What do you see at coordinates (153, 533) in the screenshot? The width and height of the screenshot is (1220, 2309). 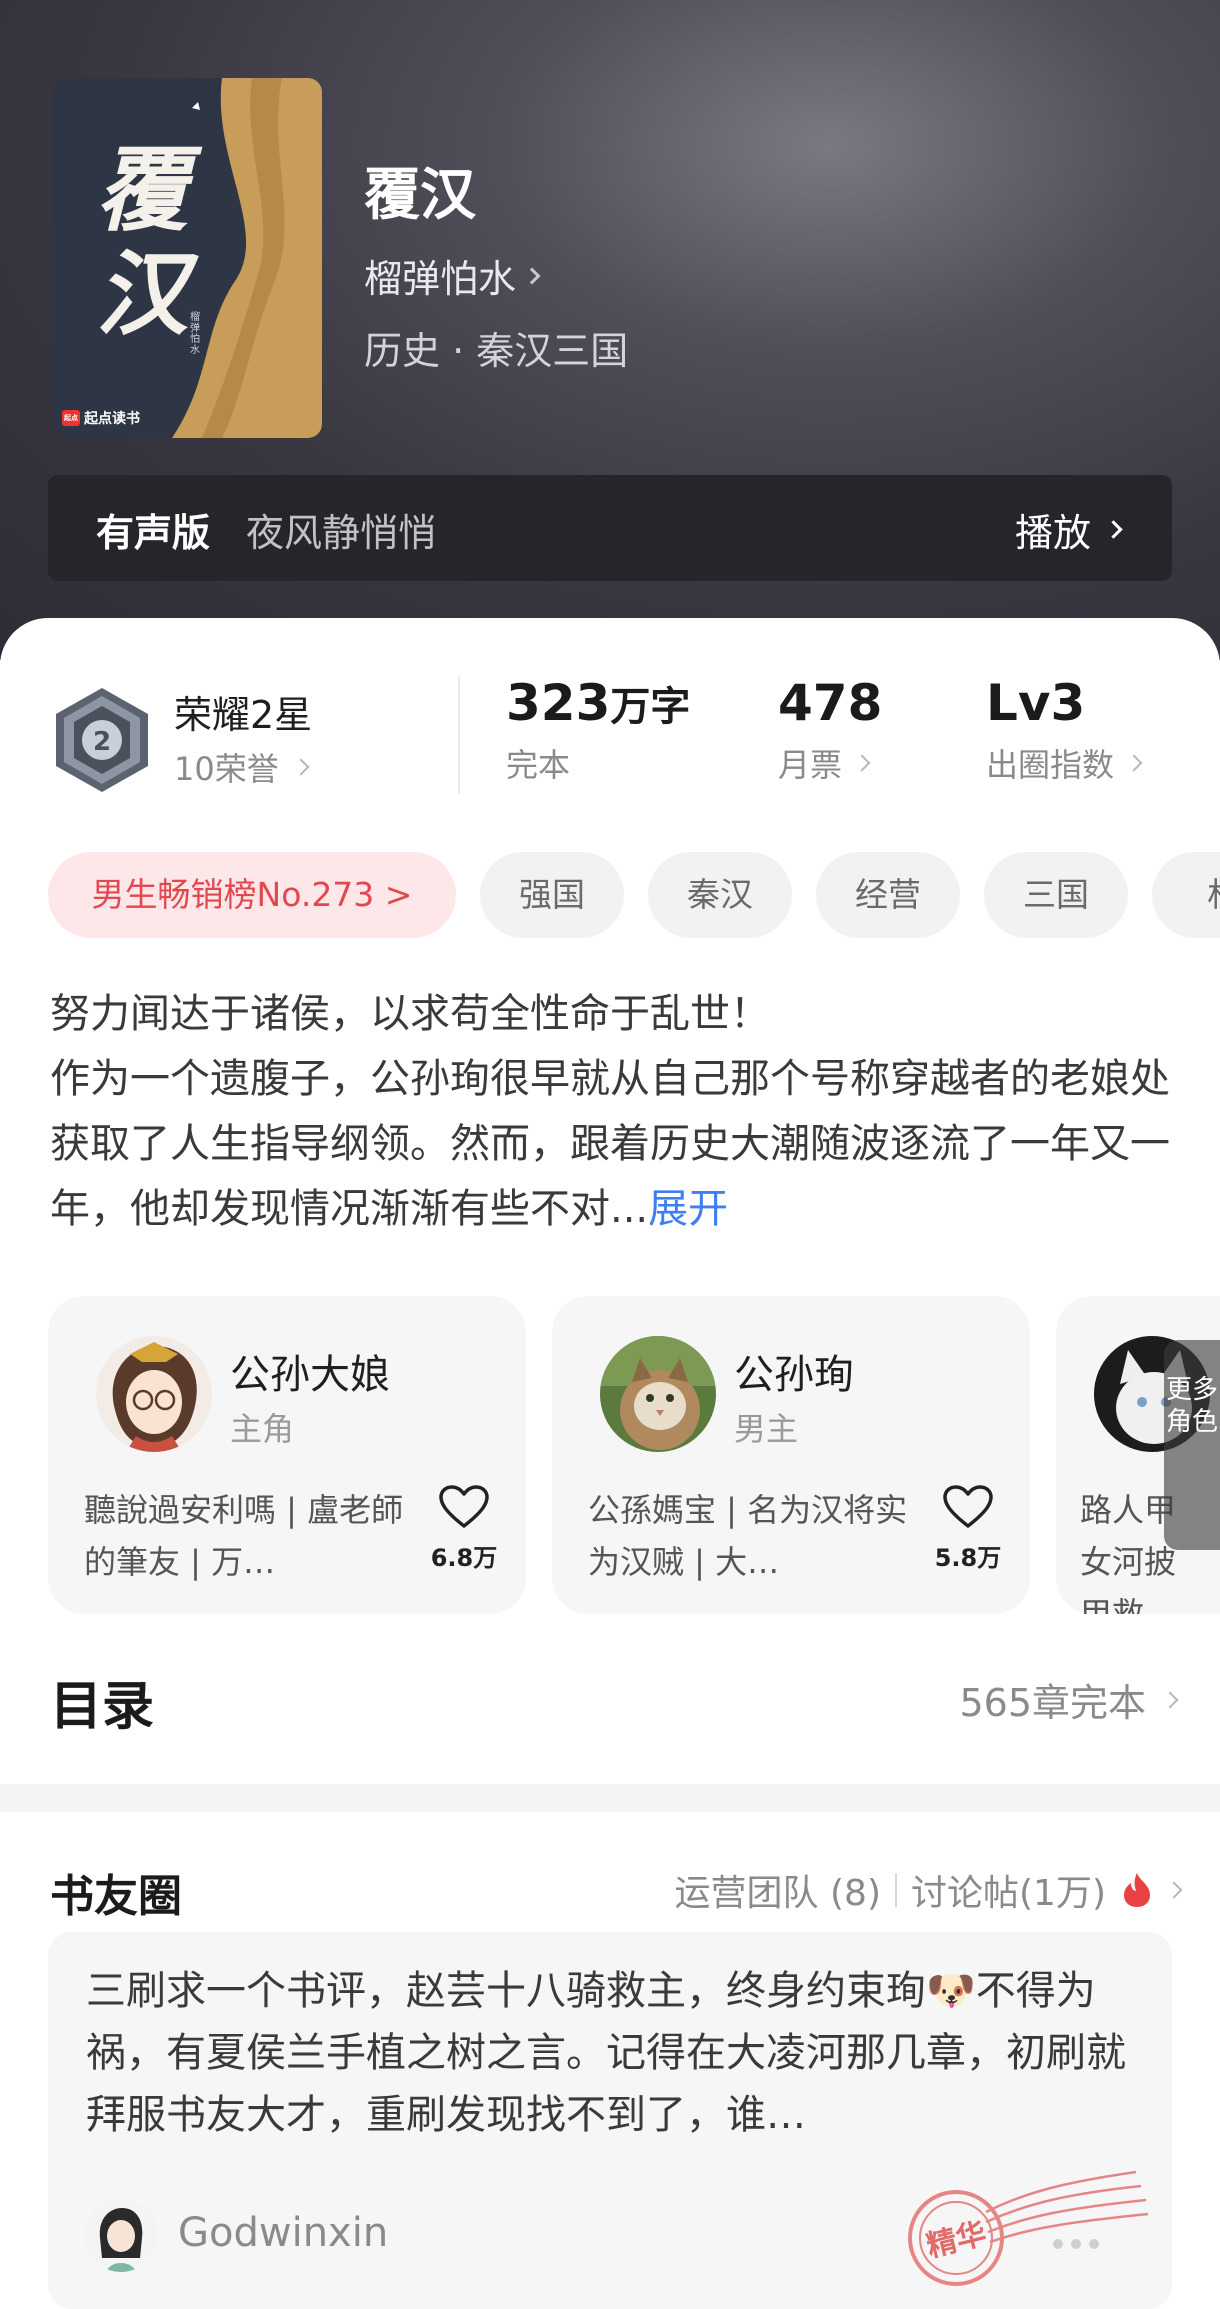 I see `audio-label: 有声版` at bounding box center [153, 533].